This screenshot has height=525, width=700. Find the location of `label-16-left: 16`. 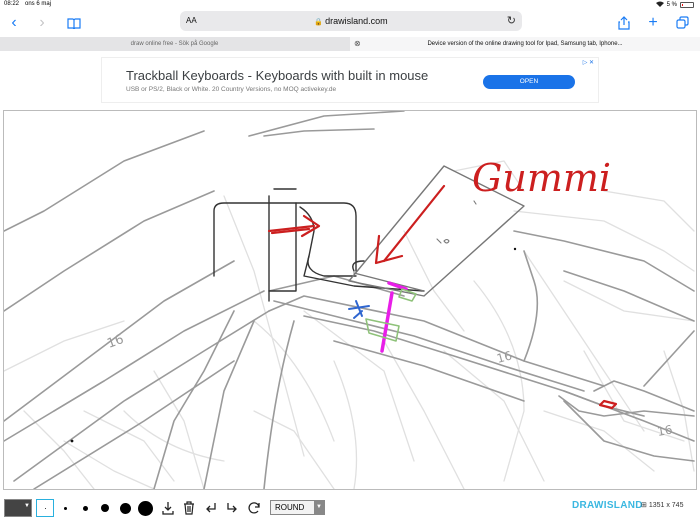

label-16-left: 16 is located at coordinates (115, 342).